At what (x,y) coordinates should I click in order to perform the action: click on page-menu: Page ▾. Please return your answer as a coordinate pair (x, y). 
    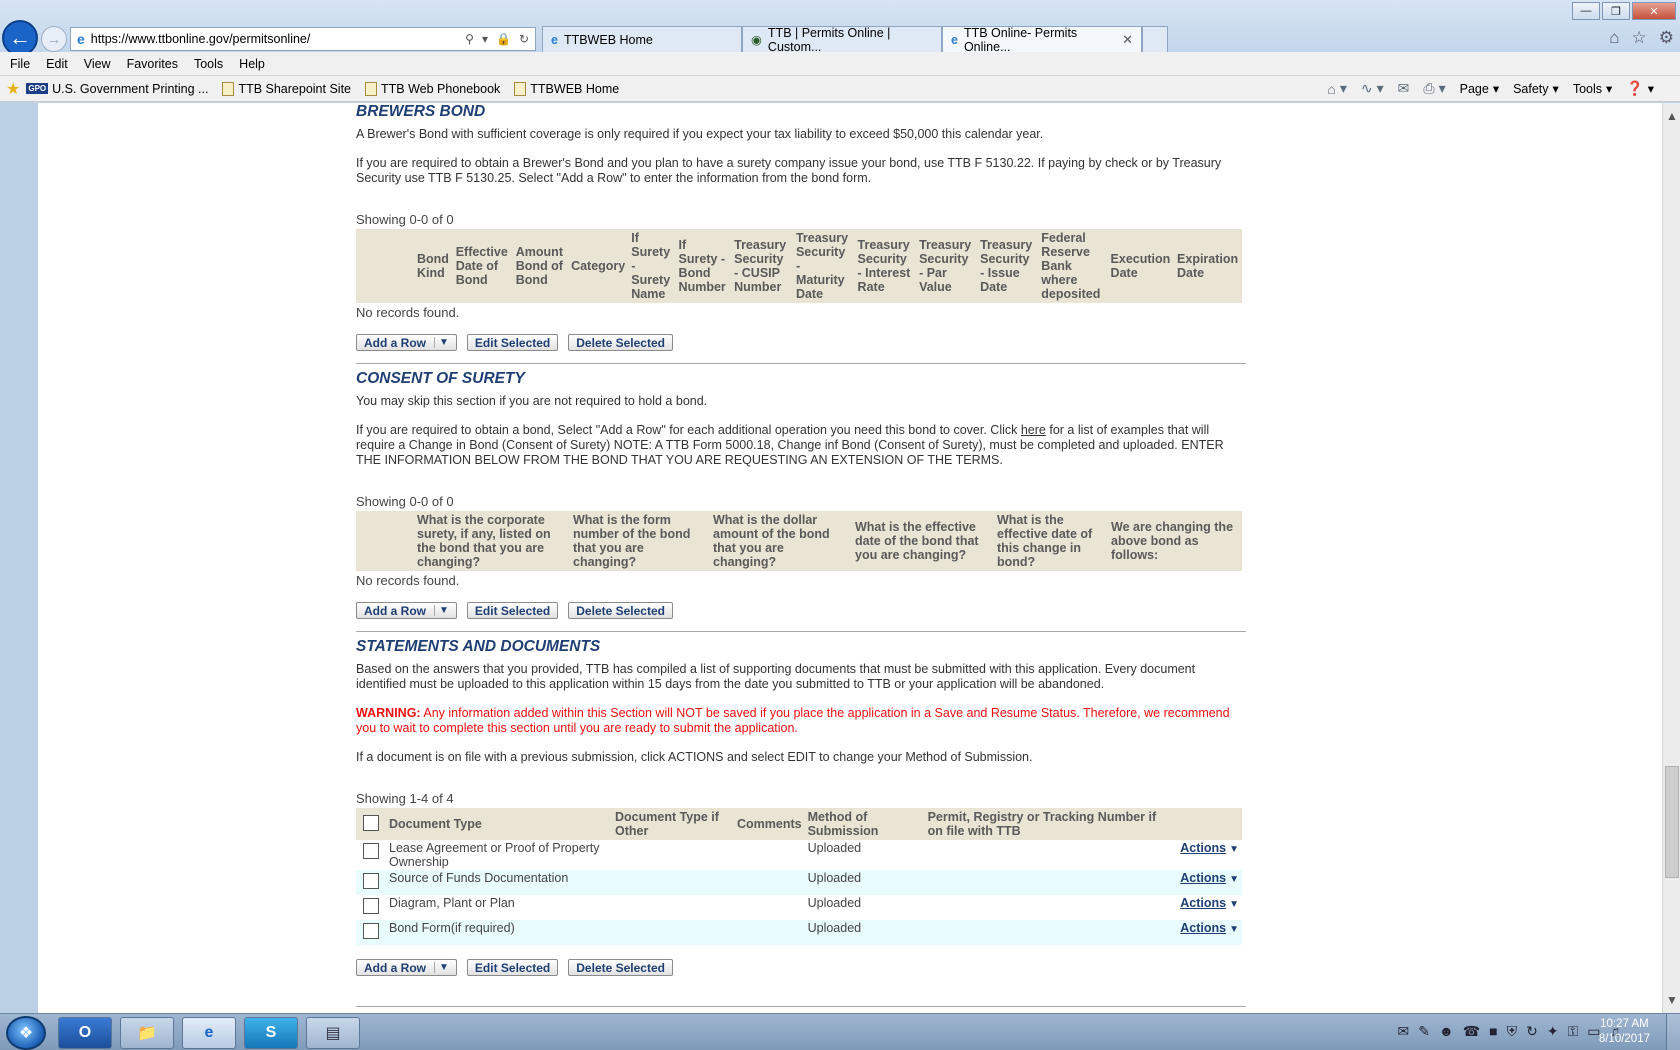
    Looking at the image, I should click on (1479, 89).